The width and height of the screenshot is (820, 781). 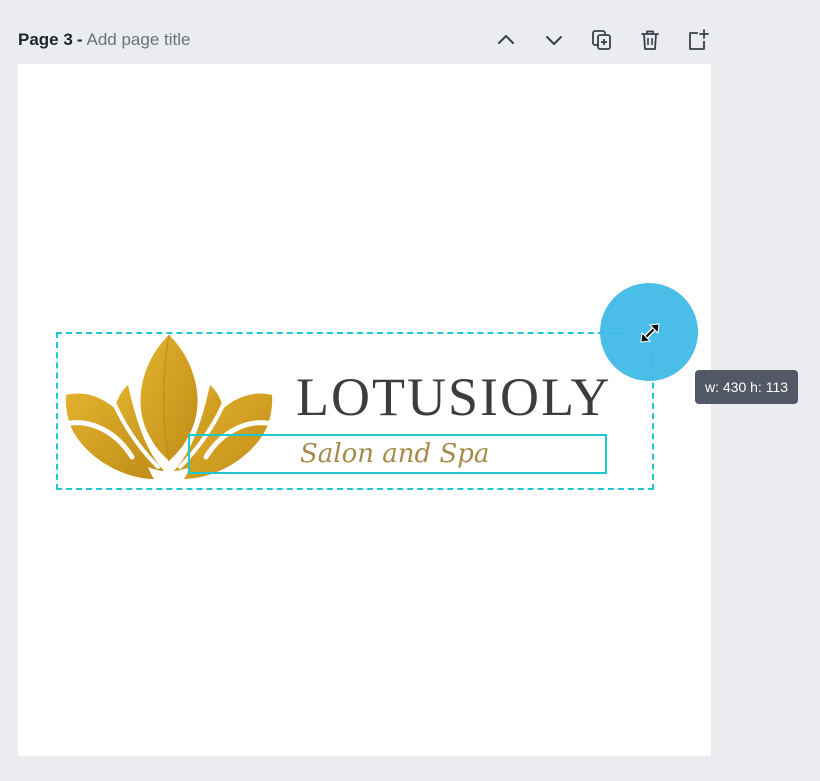 What do you see at coordinates (355, 411) in the screenshot?
I see `selection-box` at bounding box center [355, 411].